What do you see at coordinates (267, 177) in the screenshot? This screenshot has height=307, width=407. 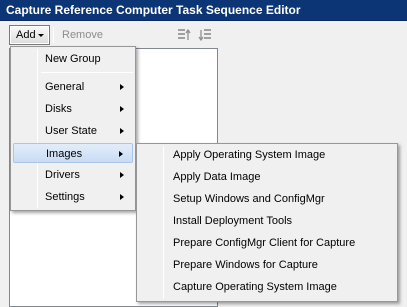 I see `submenu-item-apply-data-image: Apply Data Image` at bounding box center [267, 177].